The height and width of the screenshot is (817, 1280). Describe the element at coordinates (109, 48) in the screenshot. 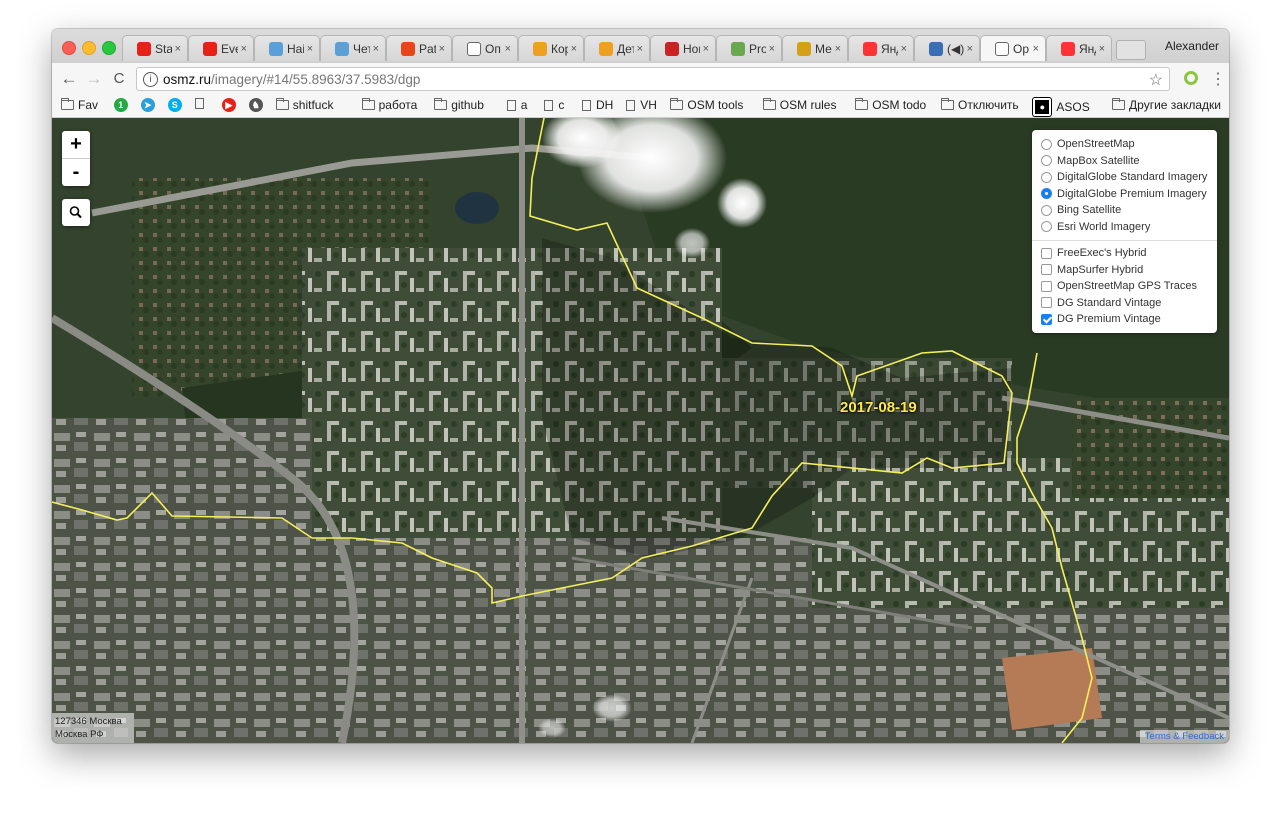

I see `zoom-window-button` at that location.